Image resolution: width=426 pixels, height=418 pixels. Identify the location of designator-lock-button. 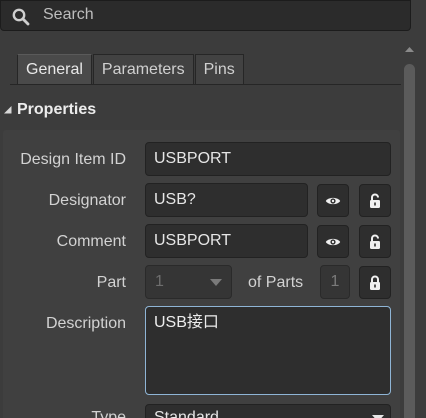
(375, 200).